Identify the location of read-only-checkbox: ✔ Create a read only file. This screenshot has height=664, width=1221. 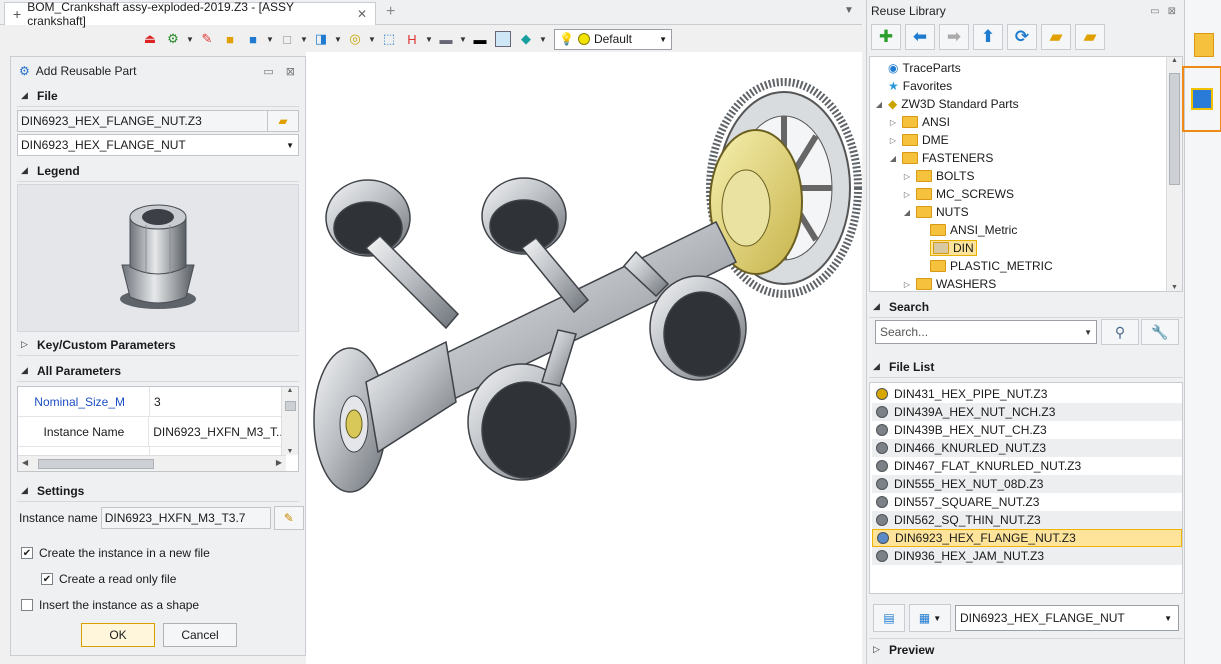
(173, 579).